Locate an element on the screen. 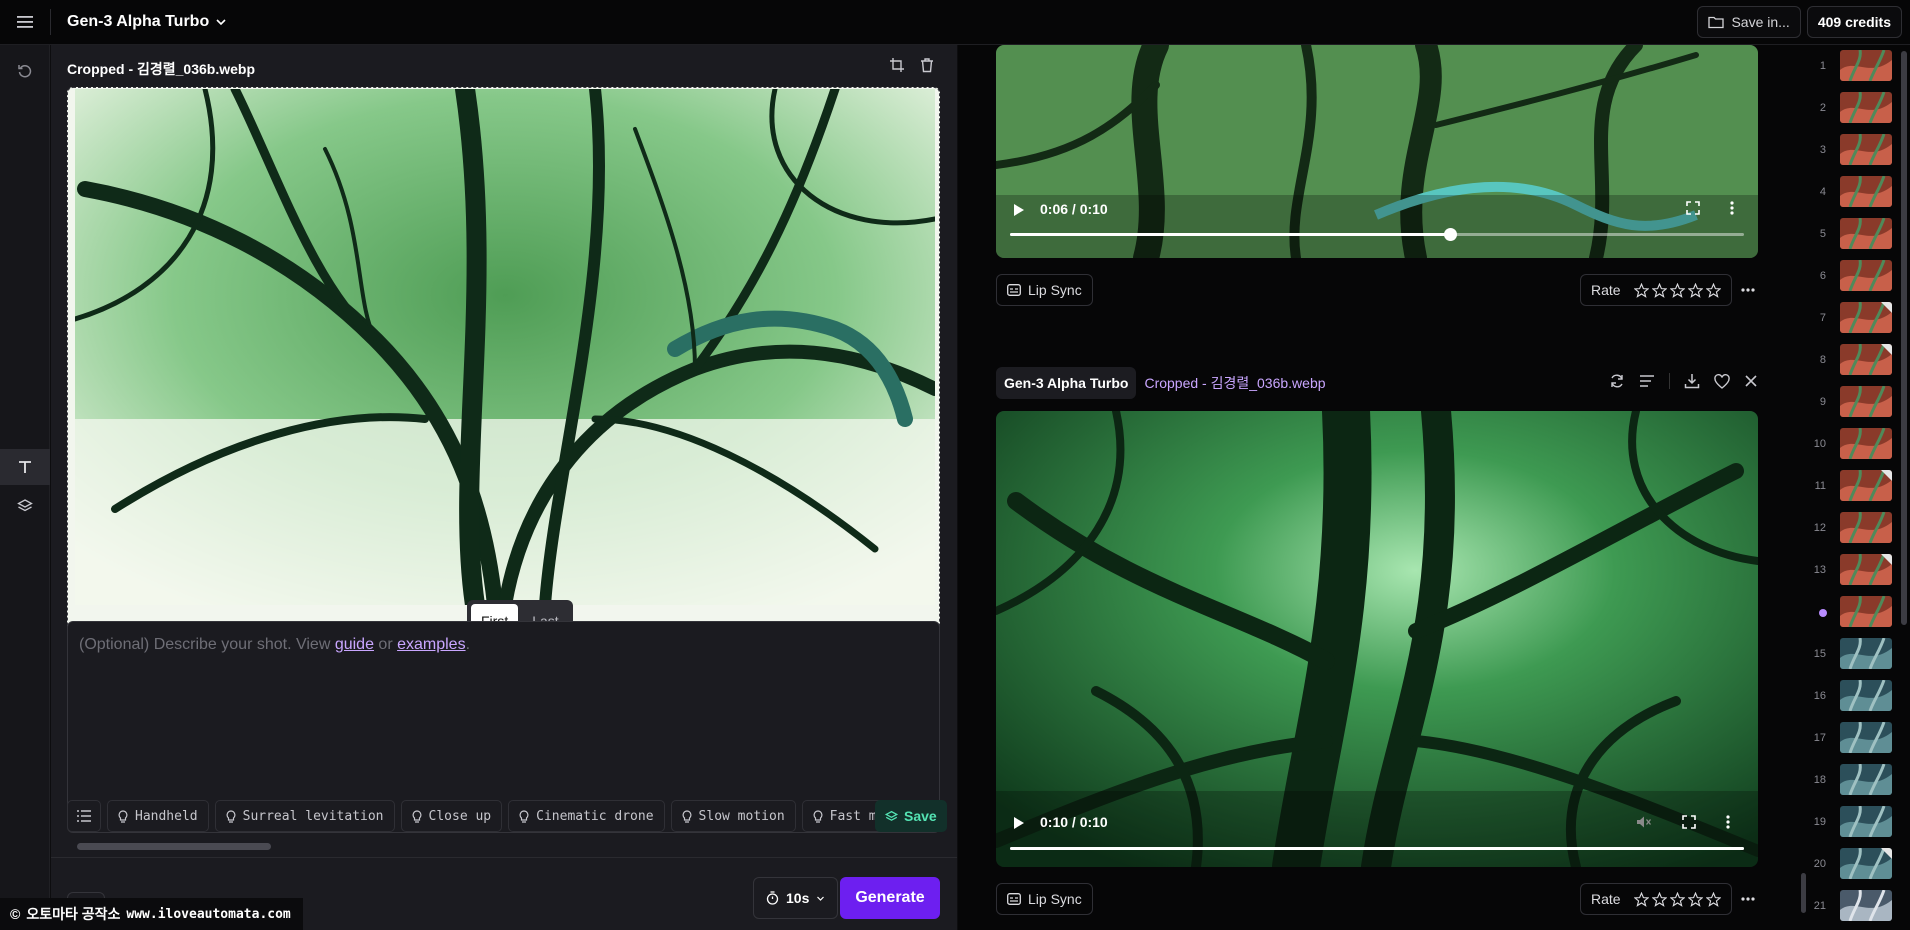 Image resolution: width=1910 pixels, height=930 pixels. credits-button: 409 credits is located at coordinates (1854, 22).